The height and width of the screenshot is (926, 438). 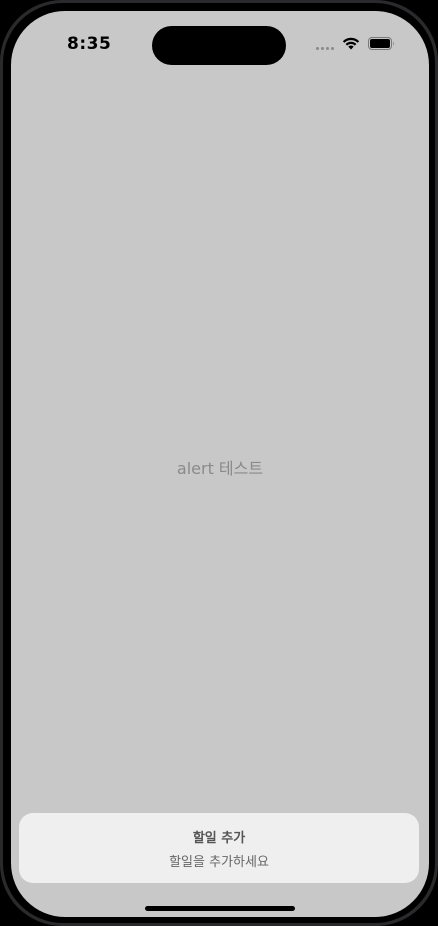 What do you see at coordinates (220, 468) in the screenshot?
I see `alert-test-label: alert 테스트` at bounding box center [220, 468].